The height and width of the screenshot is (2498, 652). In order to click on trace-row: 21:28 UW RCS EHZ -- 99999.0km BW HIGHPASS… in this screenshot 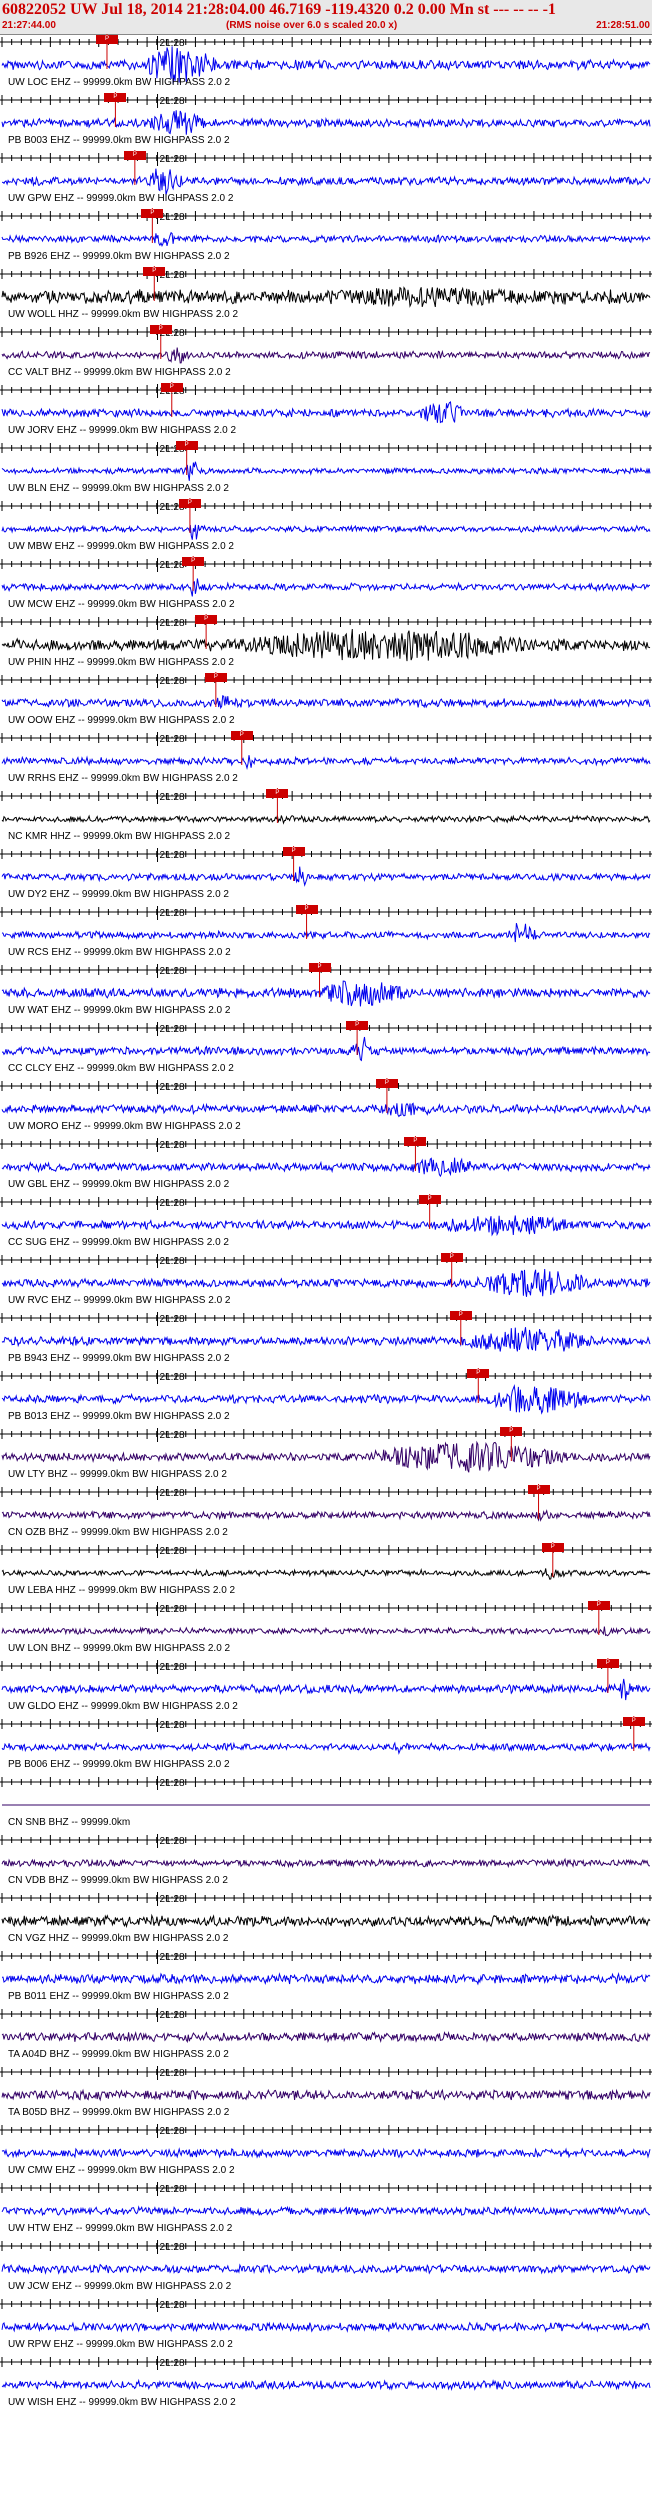, I will do `click(326, 933)`.